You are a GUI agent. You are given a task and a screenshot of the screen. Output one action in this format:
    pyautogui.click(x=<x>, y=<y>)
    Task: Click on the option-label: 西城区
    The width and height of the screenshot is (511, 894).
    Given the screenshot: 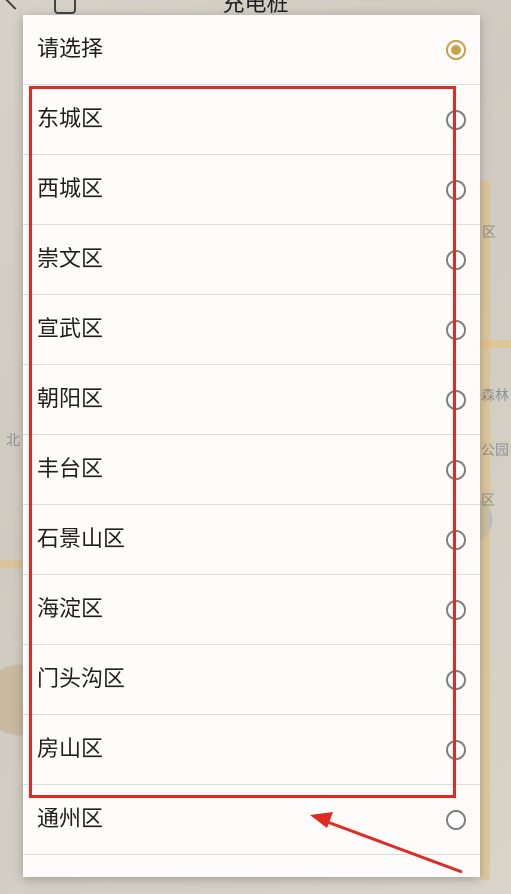 What is the action you would take?
    pyautogui.click(x=70, y=189)
    